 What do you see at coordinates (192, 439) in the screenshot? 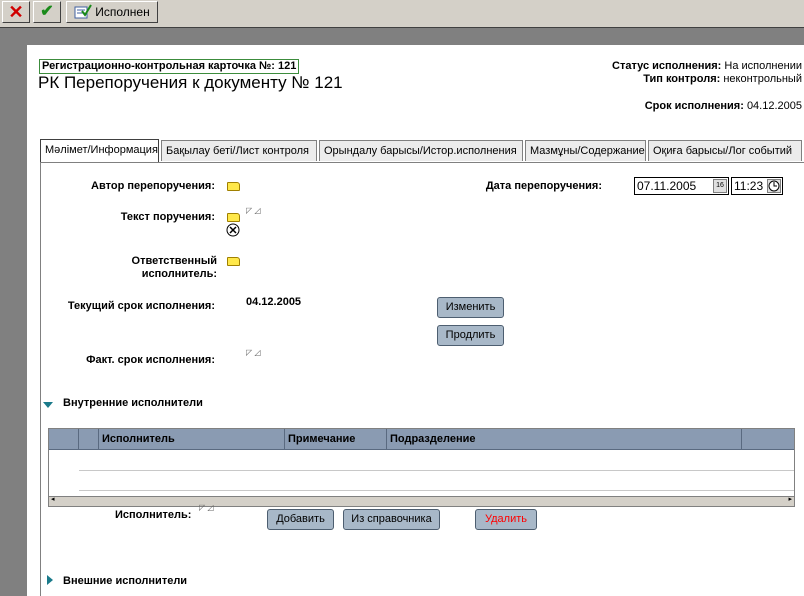
I see `column-executor: Исполнитель` at bounding box center [192, 439].